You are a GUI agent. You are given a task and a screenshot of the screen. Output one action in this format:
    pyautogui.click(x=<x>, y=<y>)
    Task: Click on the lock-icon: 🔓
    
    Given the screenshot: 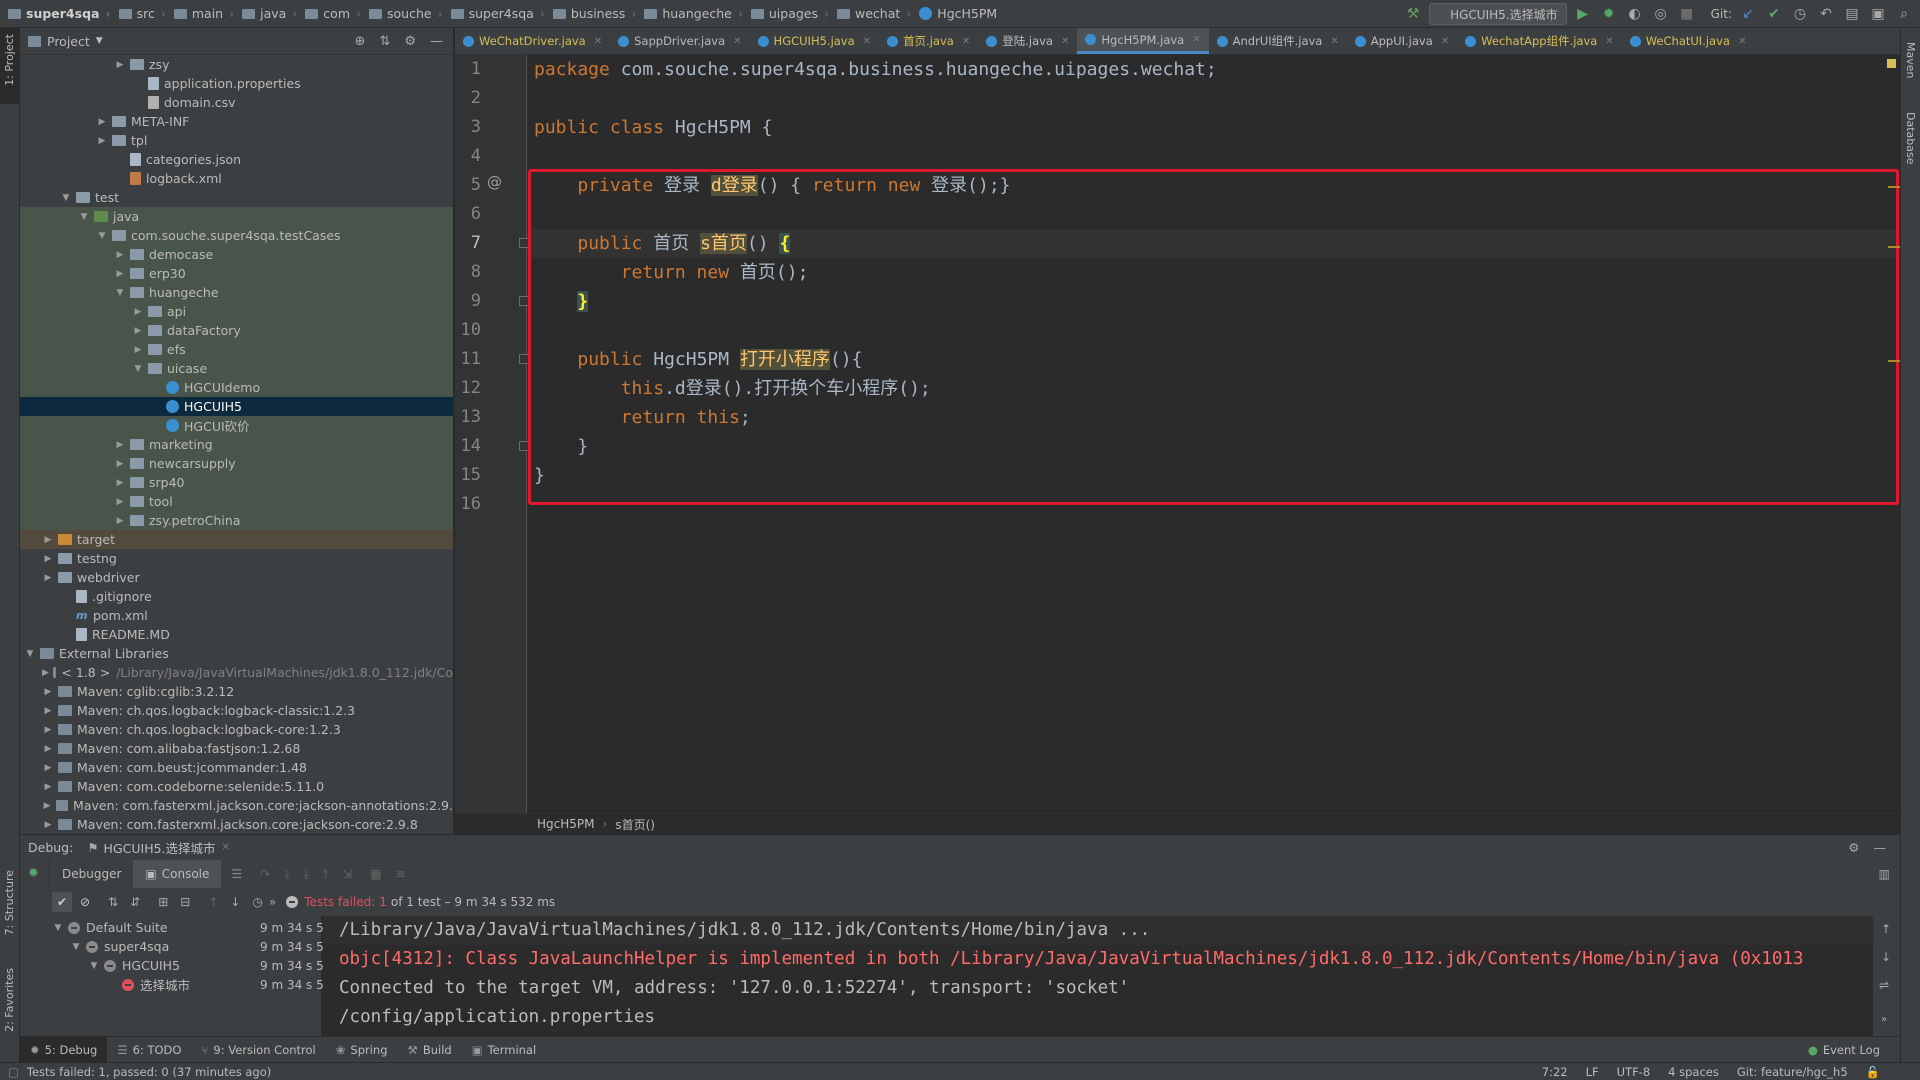 What is the action you would take?
    pyautogui.click(x=1873, y=1072)
    